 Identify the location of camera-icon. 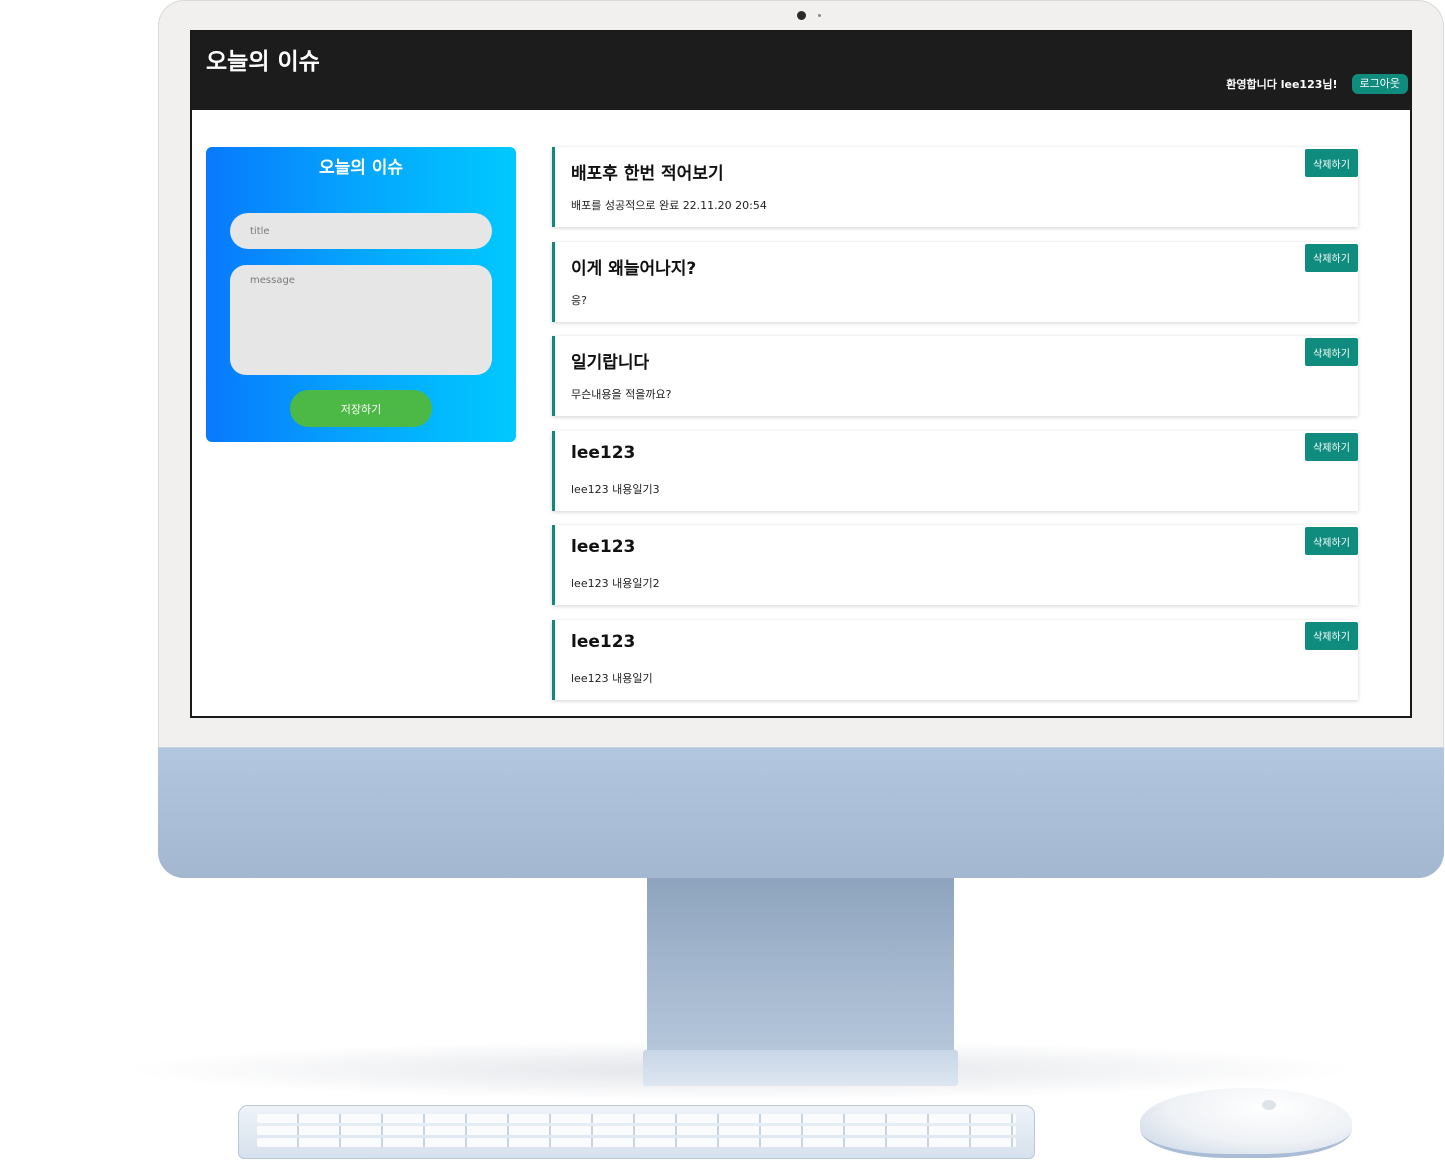
(801, 15).